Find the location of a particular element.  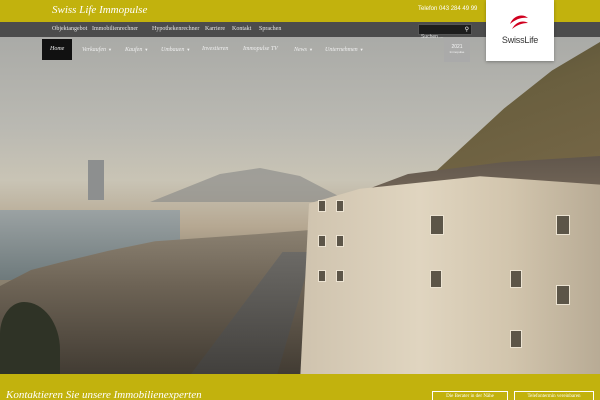

subnav-immobilienrechner: Immobilienrechner is located at coordinates (115, 29).